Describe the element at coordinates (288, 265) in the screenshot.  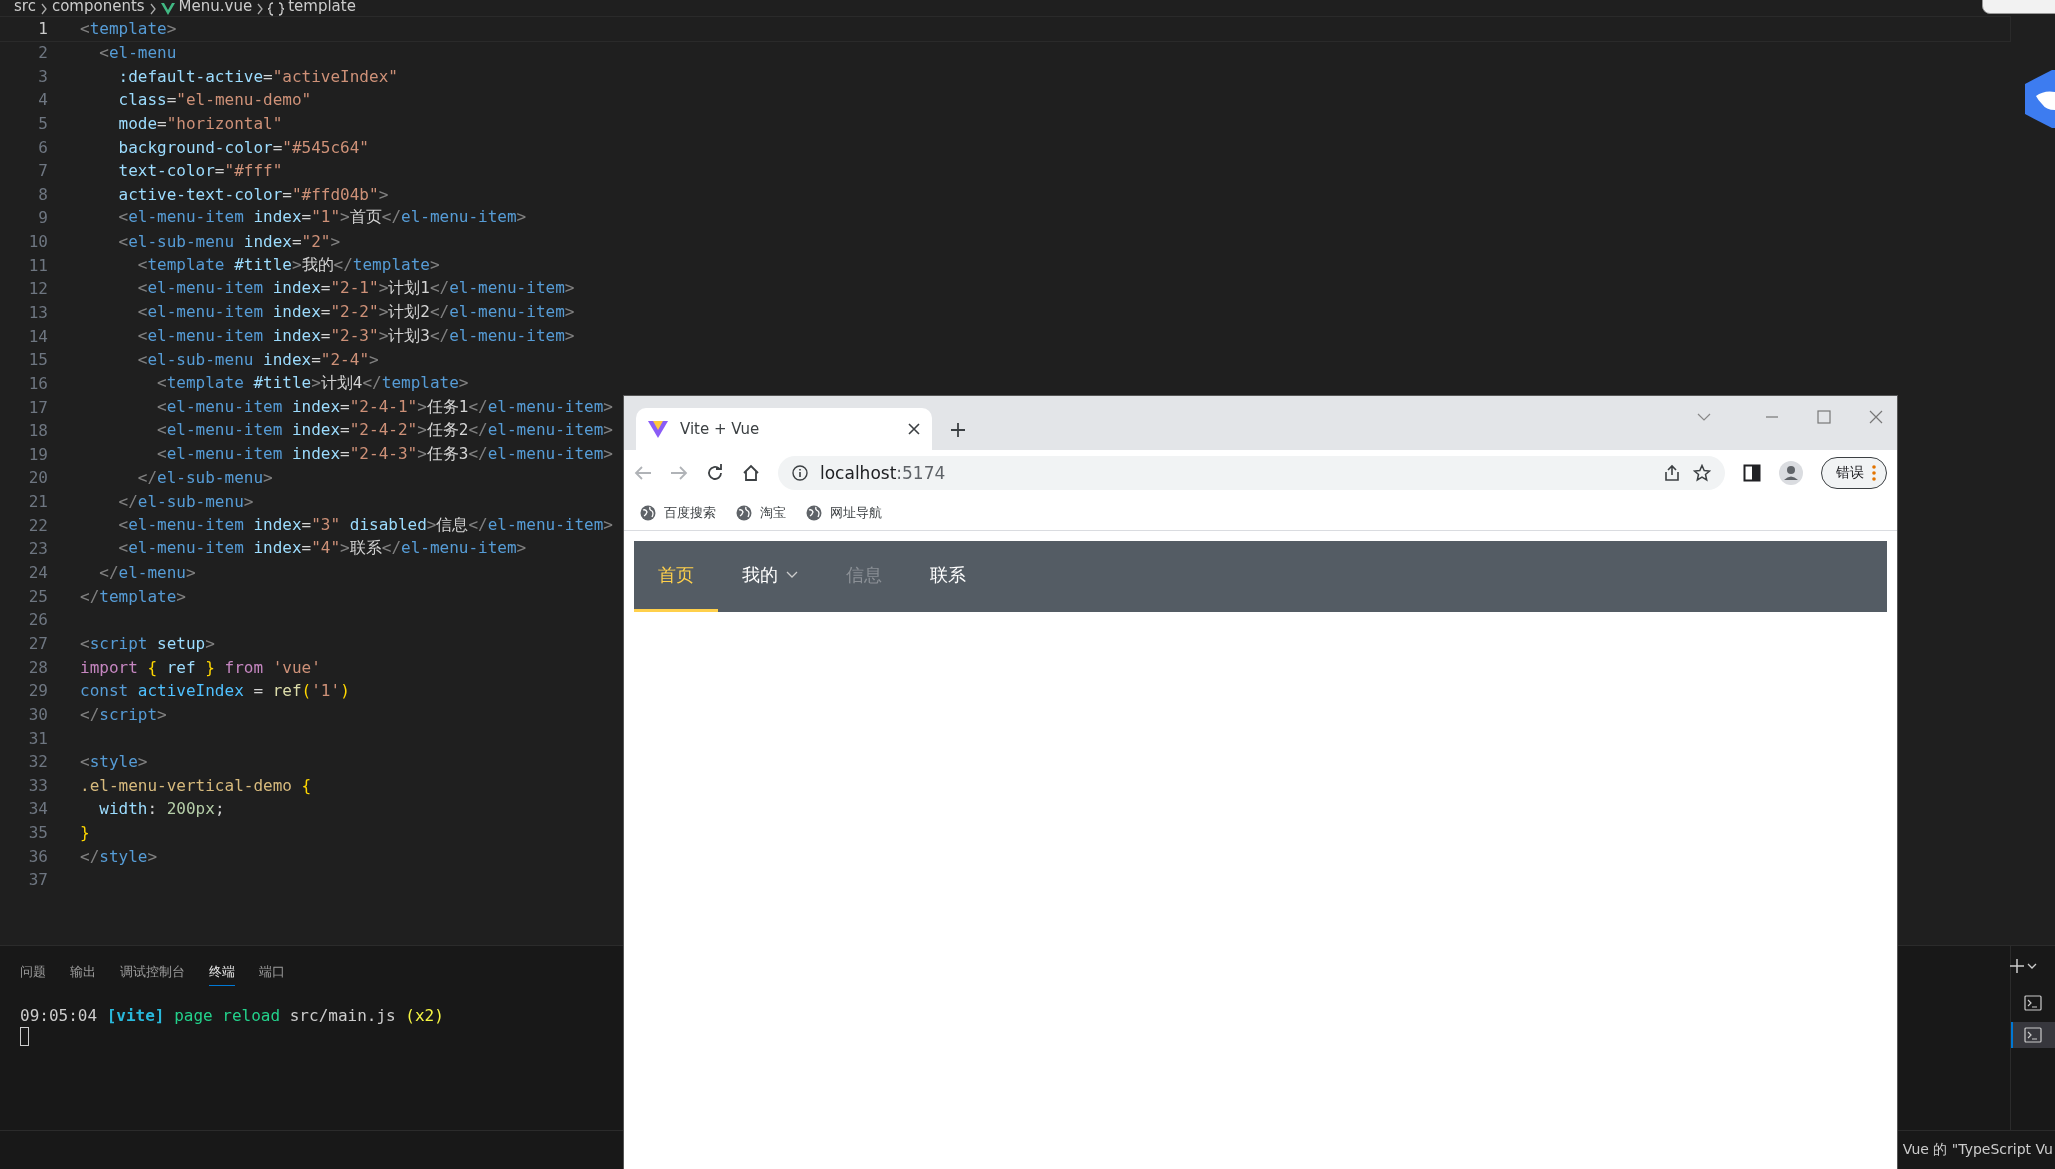
I see `code-line: <template #title>我的</template>` at that location.